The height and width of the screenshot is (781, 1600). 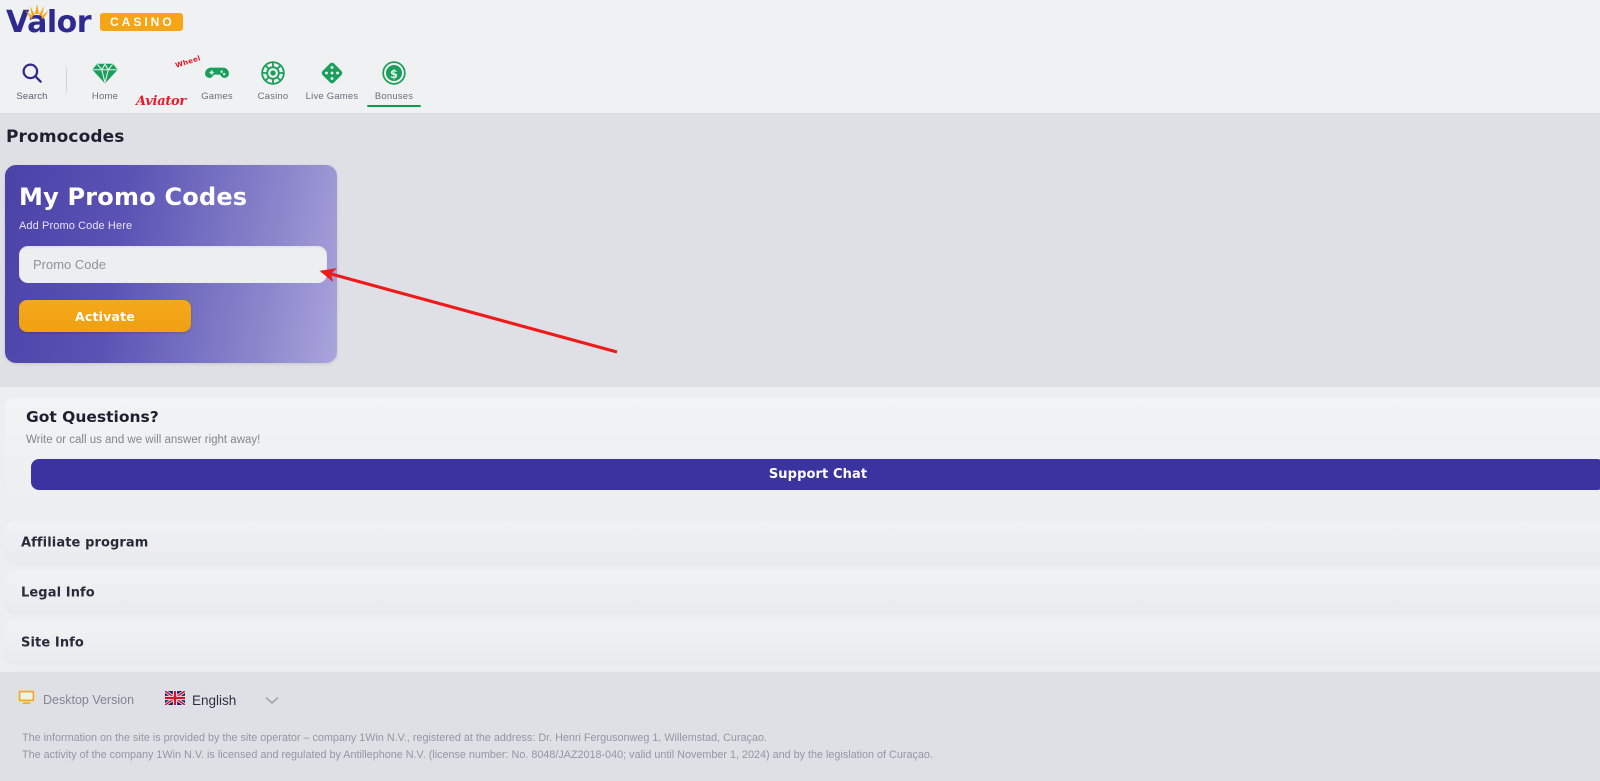 What do you see at coordinates (26, 700) in the screenshot?
I see `monitor-icon` at bounding box center [26, 700].